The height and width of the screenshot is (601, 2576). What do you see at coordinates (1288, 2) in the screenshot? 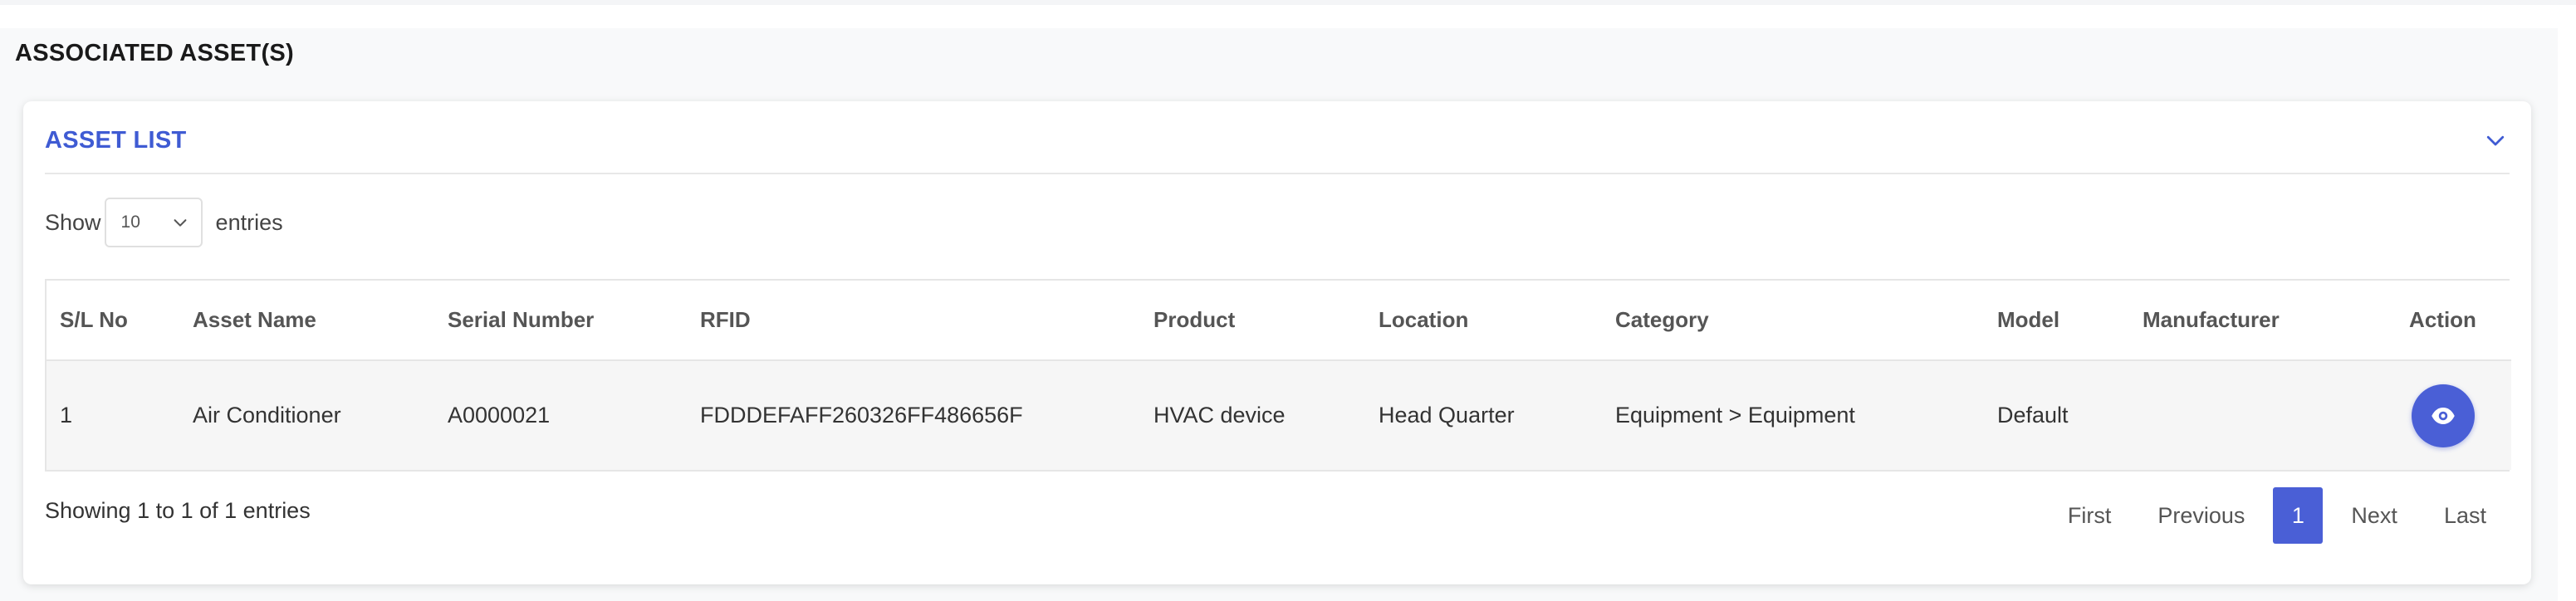
I see `top-strip` at bounding box center [1288, 2].